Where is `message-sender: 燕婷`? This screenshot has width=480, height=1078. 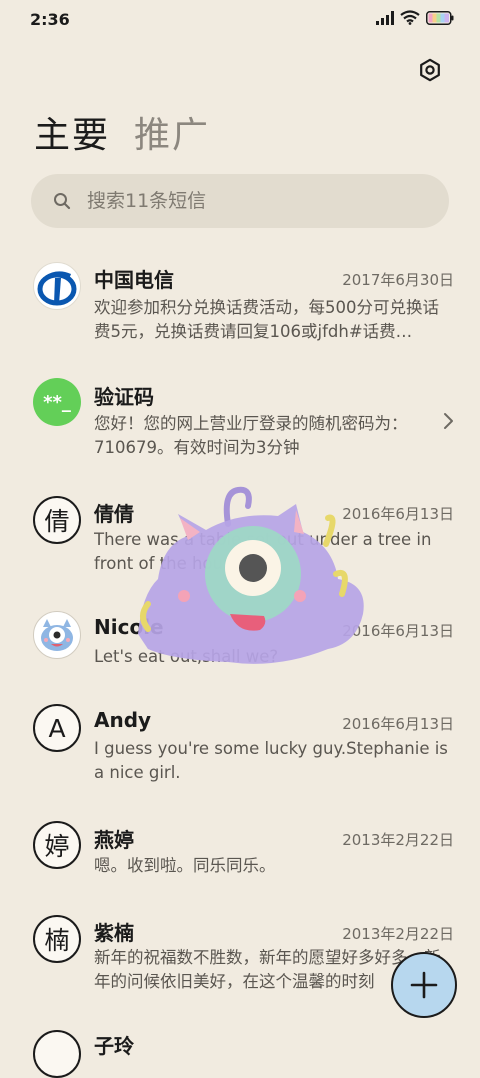
message-sender: 燕婷 is located at coordinates (114, 840).